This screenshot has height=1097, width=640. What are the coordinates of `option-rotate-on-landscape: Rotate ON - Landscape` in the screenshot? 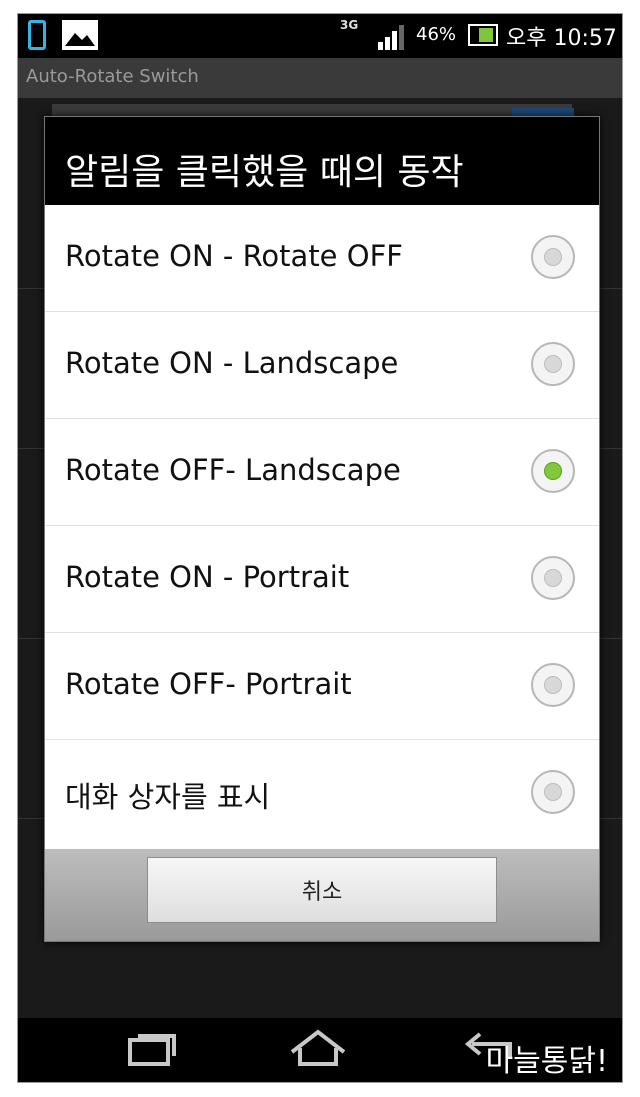 It's located at (322, 365).